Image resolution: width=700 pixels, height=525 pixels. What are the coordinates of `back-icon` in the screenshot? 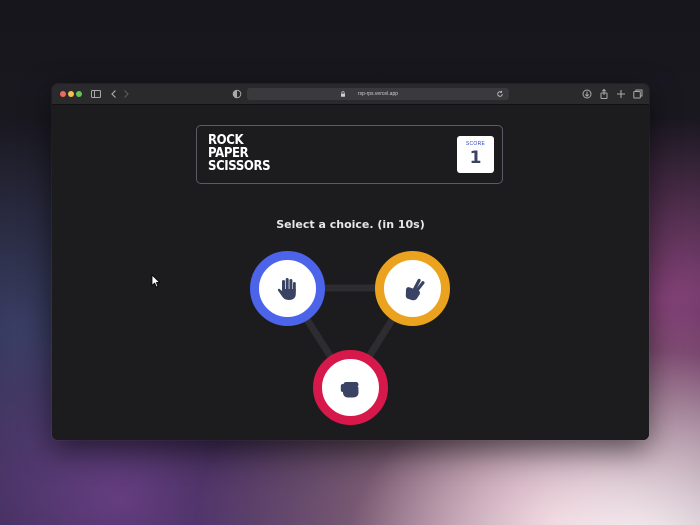 It's located at (114, 94).